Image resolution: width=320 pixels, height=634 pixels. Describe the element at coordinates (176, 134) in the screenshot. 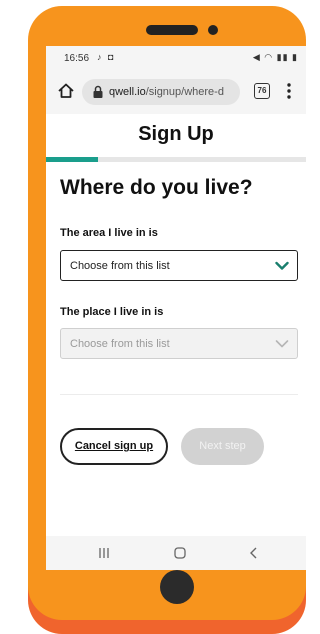

I see `page-title: Sign Up` at that location.